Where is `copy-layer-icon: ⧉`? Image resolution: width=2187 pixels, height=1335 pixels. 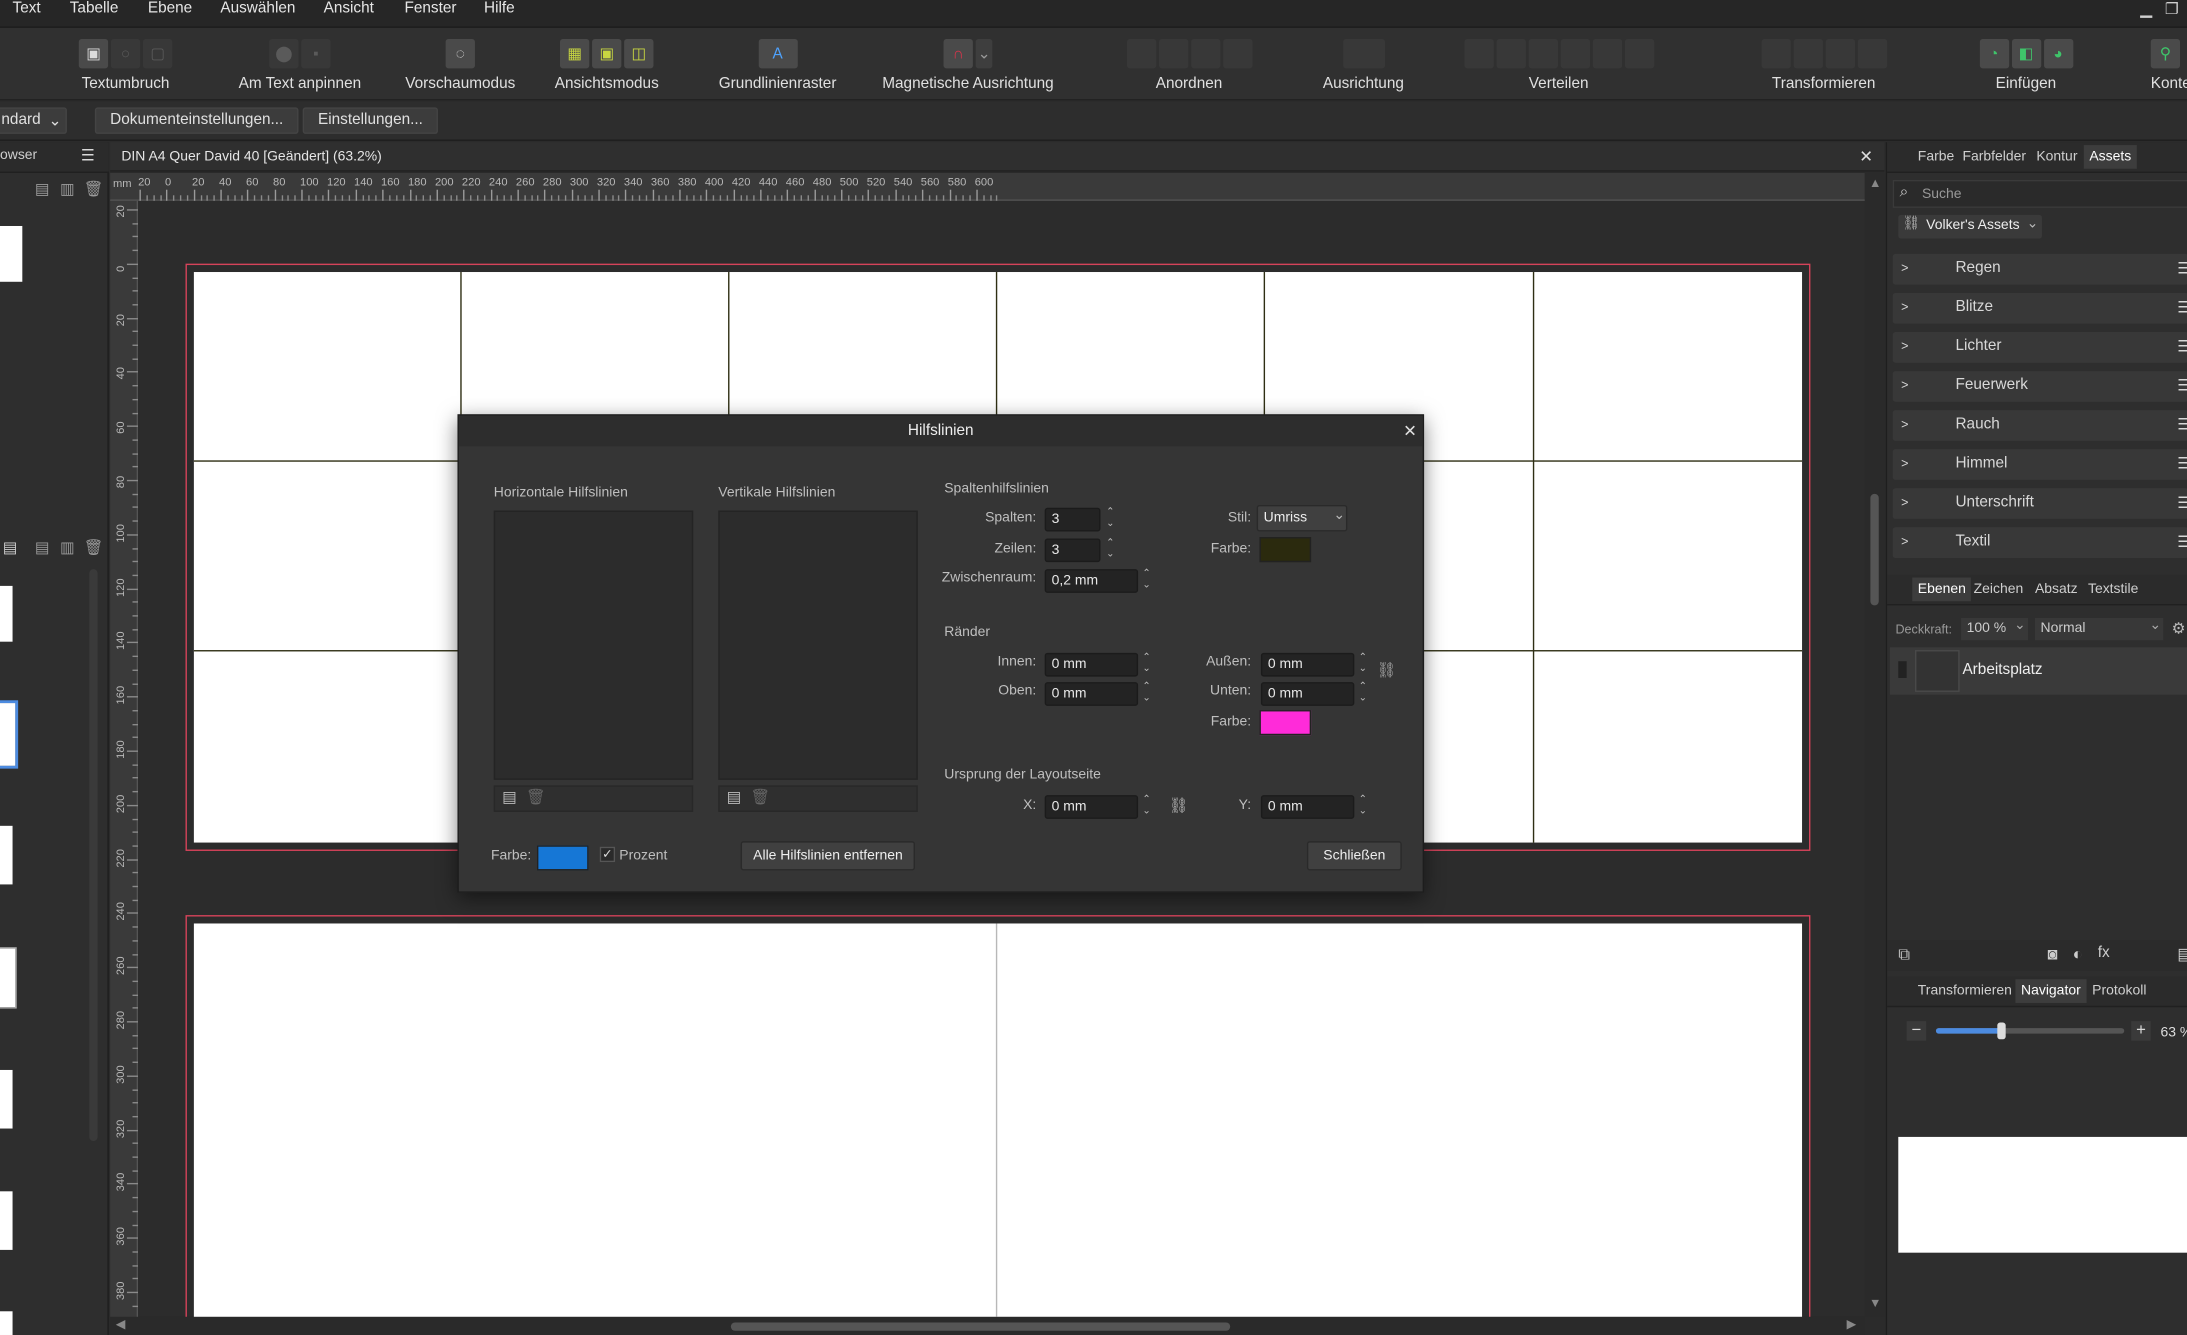
copy-layer-icon: ⧉ is located at coordinates (1904, 954).